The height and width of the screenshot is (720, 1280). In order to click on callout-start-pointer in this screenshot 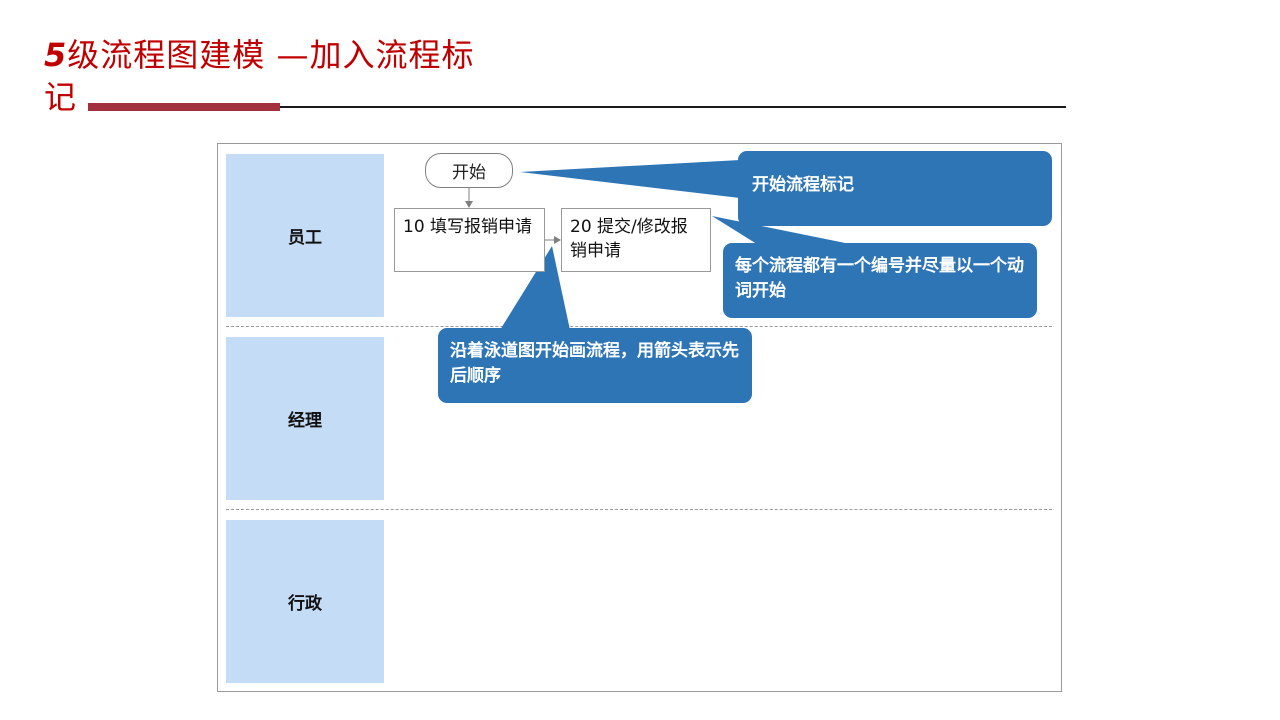, I will do `click(630, 179)`.